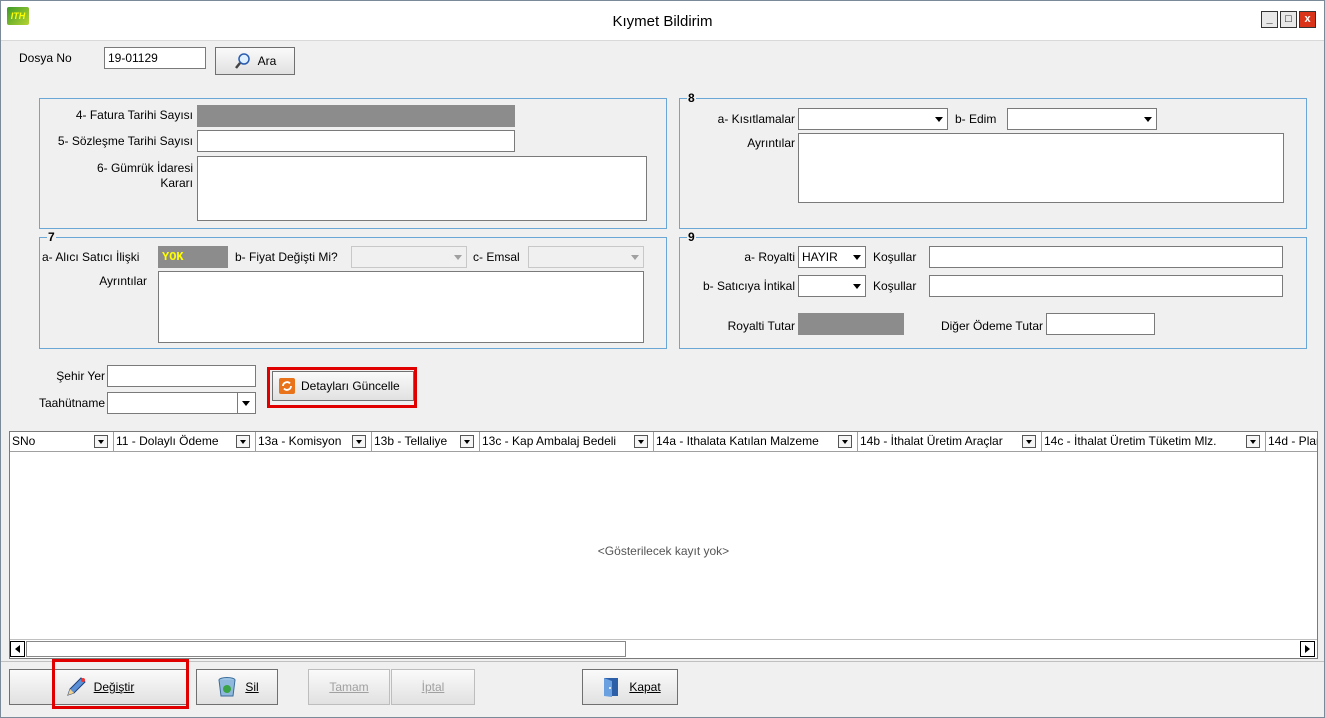 The image size is (1325, 718). What do you see at coordinates (931, 441) in the screenshot?
I see `col-label: 14b - İthalat Üretim Araçlar` at bounding box center [931, 441].